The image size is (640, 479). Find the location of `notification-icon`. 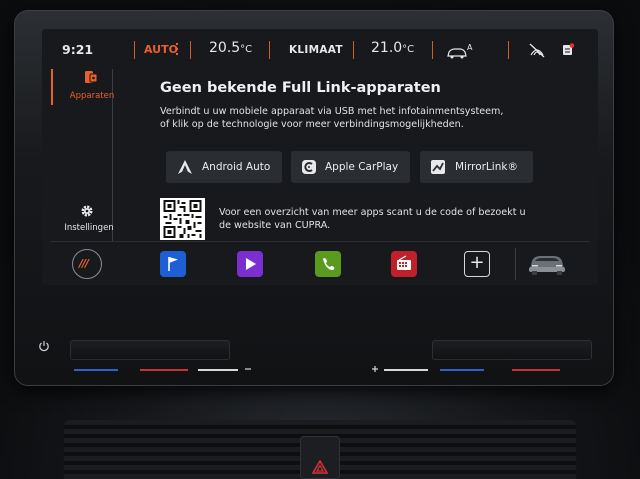

notification-icon is located at coordinates (568, 49).